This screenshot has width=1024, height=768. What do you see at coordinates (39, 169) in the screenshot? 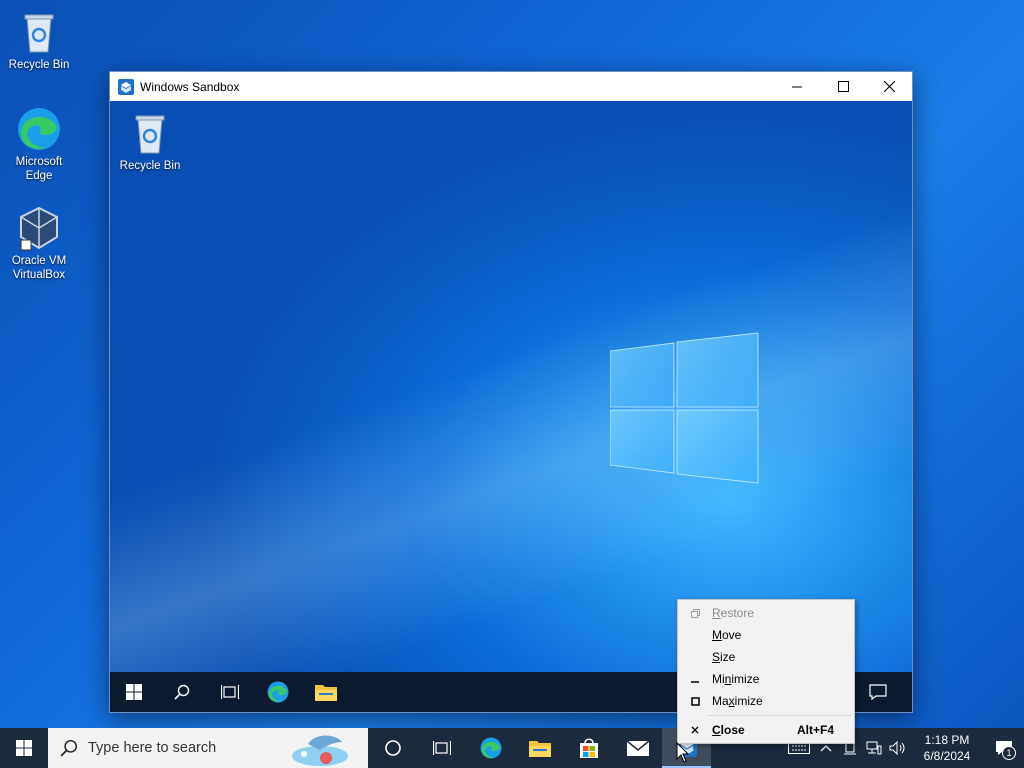
I see `desktop-icon-label: Microsoft Edge` at bounding box center [39, 169].